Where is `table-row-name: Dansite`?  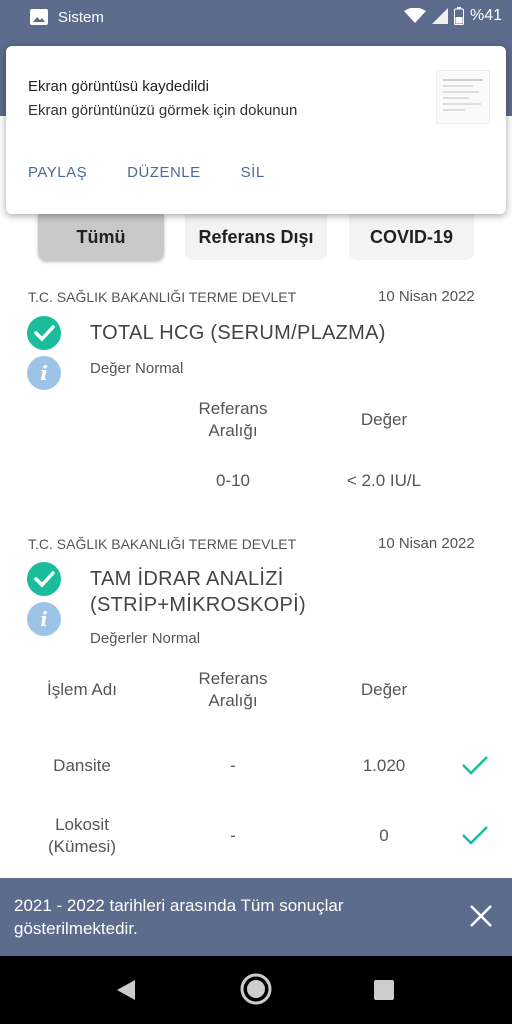
table-row-name: Dansite is located at coordinates (82, 765).